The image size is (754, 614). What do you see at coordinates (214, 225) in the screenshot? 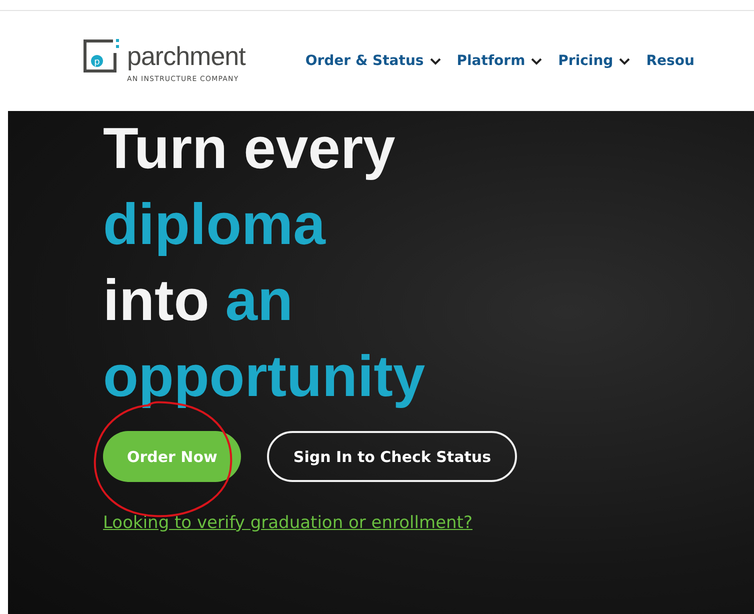
I see `headline-text: diploma` at bounding box center [214, 225].